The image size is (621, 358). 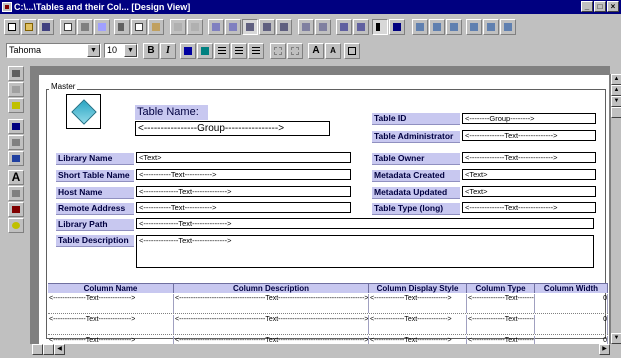 I want to click on cut-button, so click(x=122, y=27).